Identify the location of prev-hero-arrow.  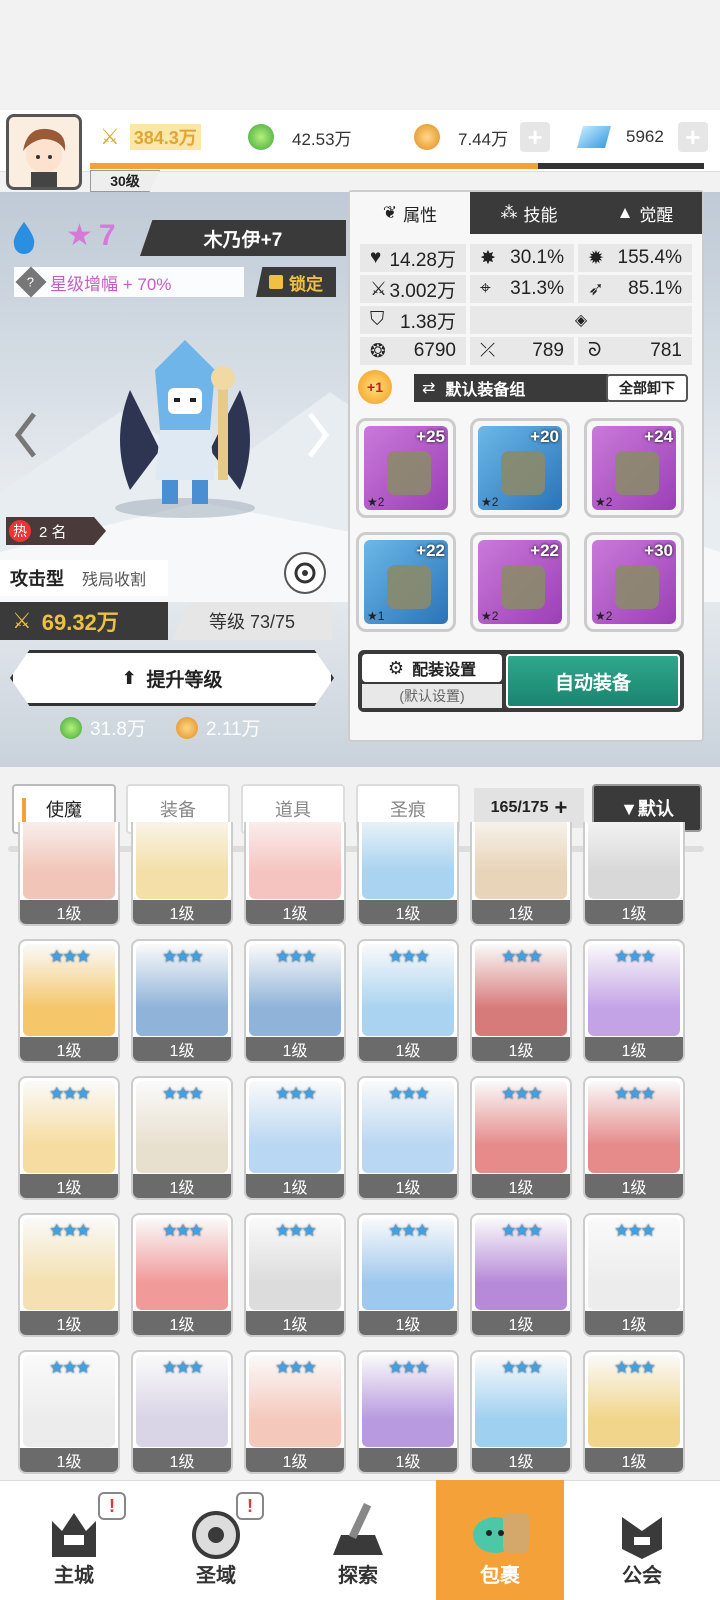
(26, 435).